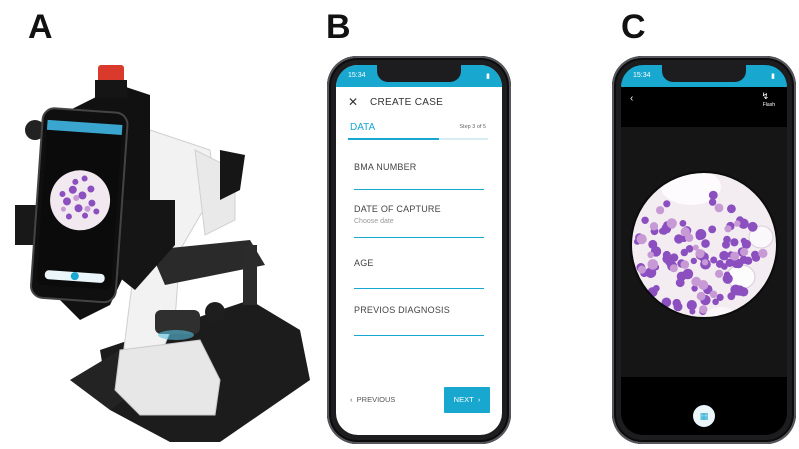 Image resolution: width=799 pixels, height=449 pixels. Describe the element at coordinates (472, 127) in the screenshot. I see `step-indicator: Step 3 of 5` at that location.